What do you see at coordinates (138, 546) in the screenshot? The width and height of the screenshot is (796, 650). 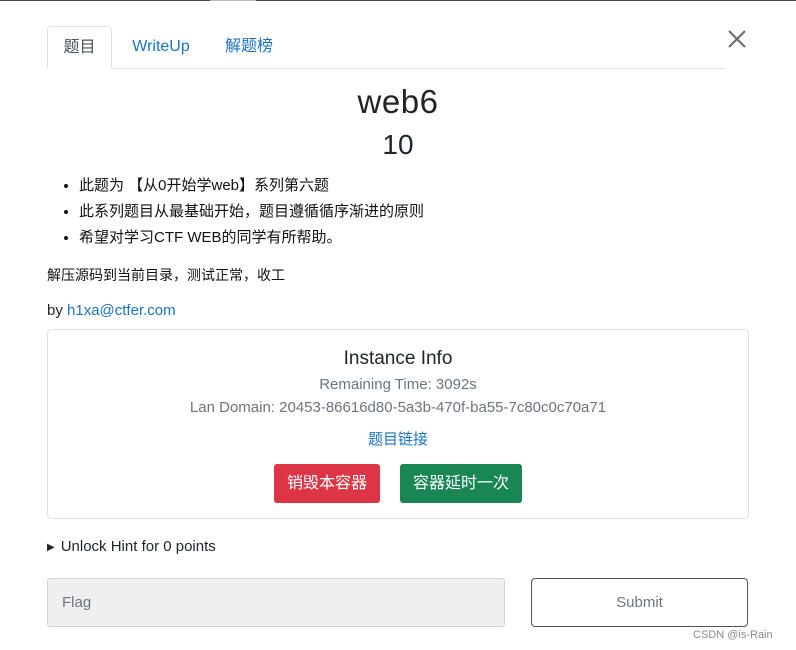 I see `hint-label: Unlock Hint for 0 points` at bounding box center [138, 546].